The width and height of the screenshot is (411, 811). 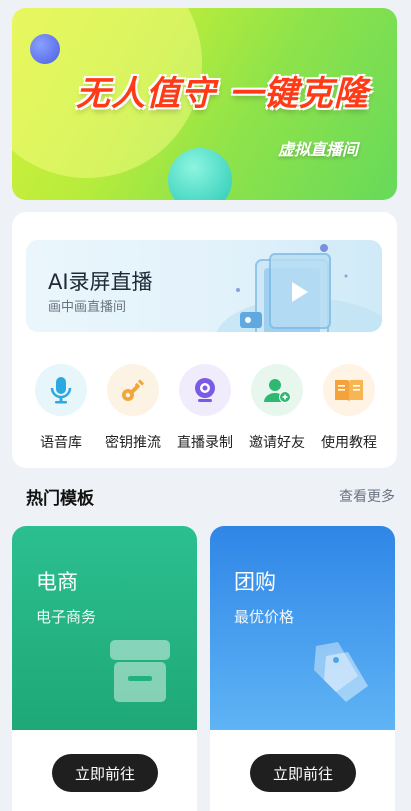 What do you see at coordinates (222, 94) in the screenshot?
I see `banner-title: 无人值守 一键克隆` at bounding box center [222, 94].